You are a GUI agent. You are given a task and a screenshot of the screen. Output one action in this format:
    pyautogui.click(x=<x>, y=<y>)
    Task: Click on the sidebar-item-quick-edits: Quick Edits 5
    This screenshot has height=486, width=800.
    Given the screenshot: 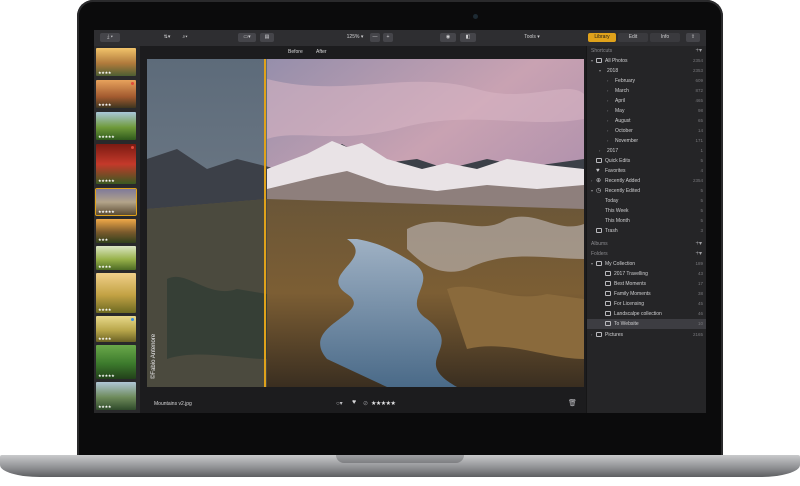 What is the action you would take?
    pyautogui.click(x=646, y=161)
    